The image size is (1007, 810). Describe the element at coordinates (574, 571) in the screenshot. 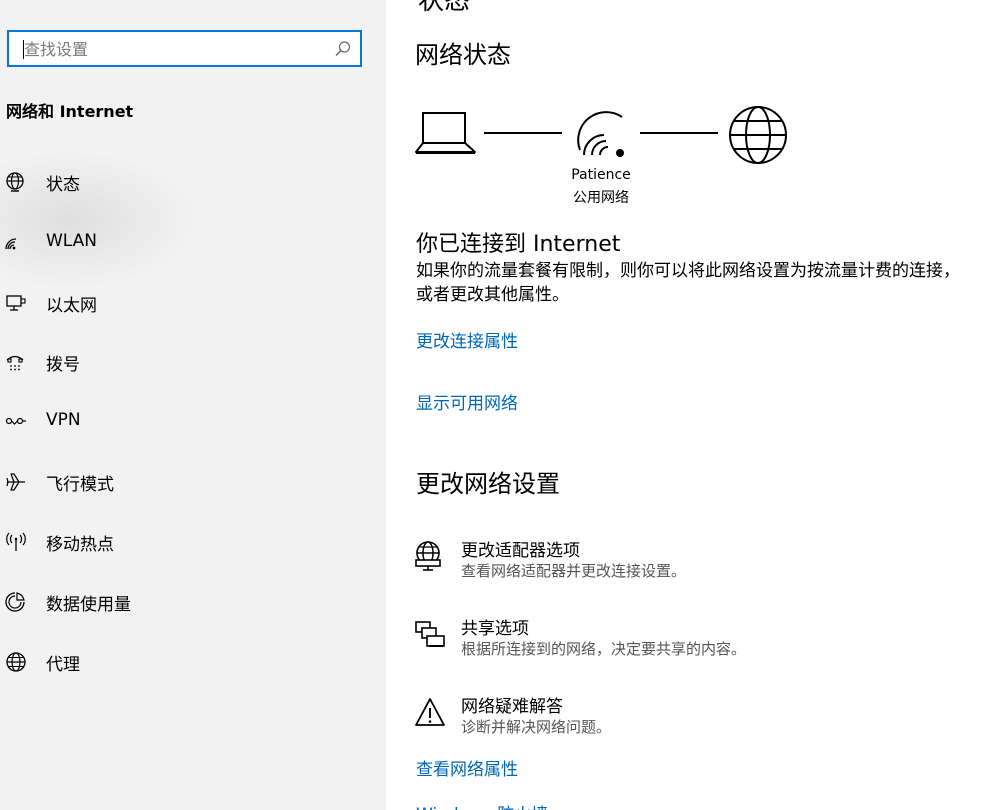

I see `option-description: 查看网络适配器并更改连接设置。` at that location.